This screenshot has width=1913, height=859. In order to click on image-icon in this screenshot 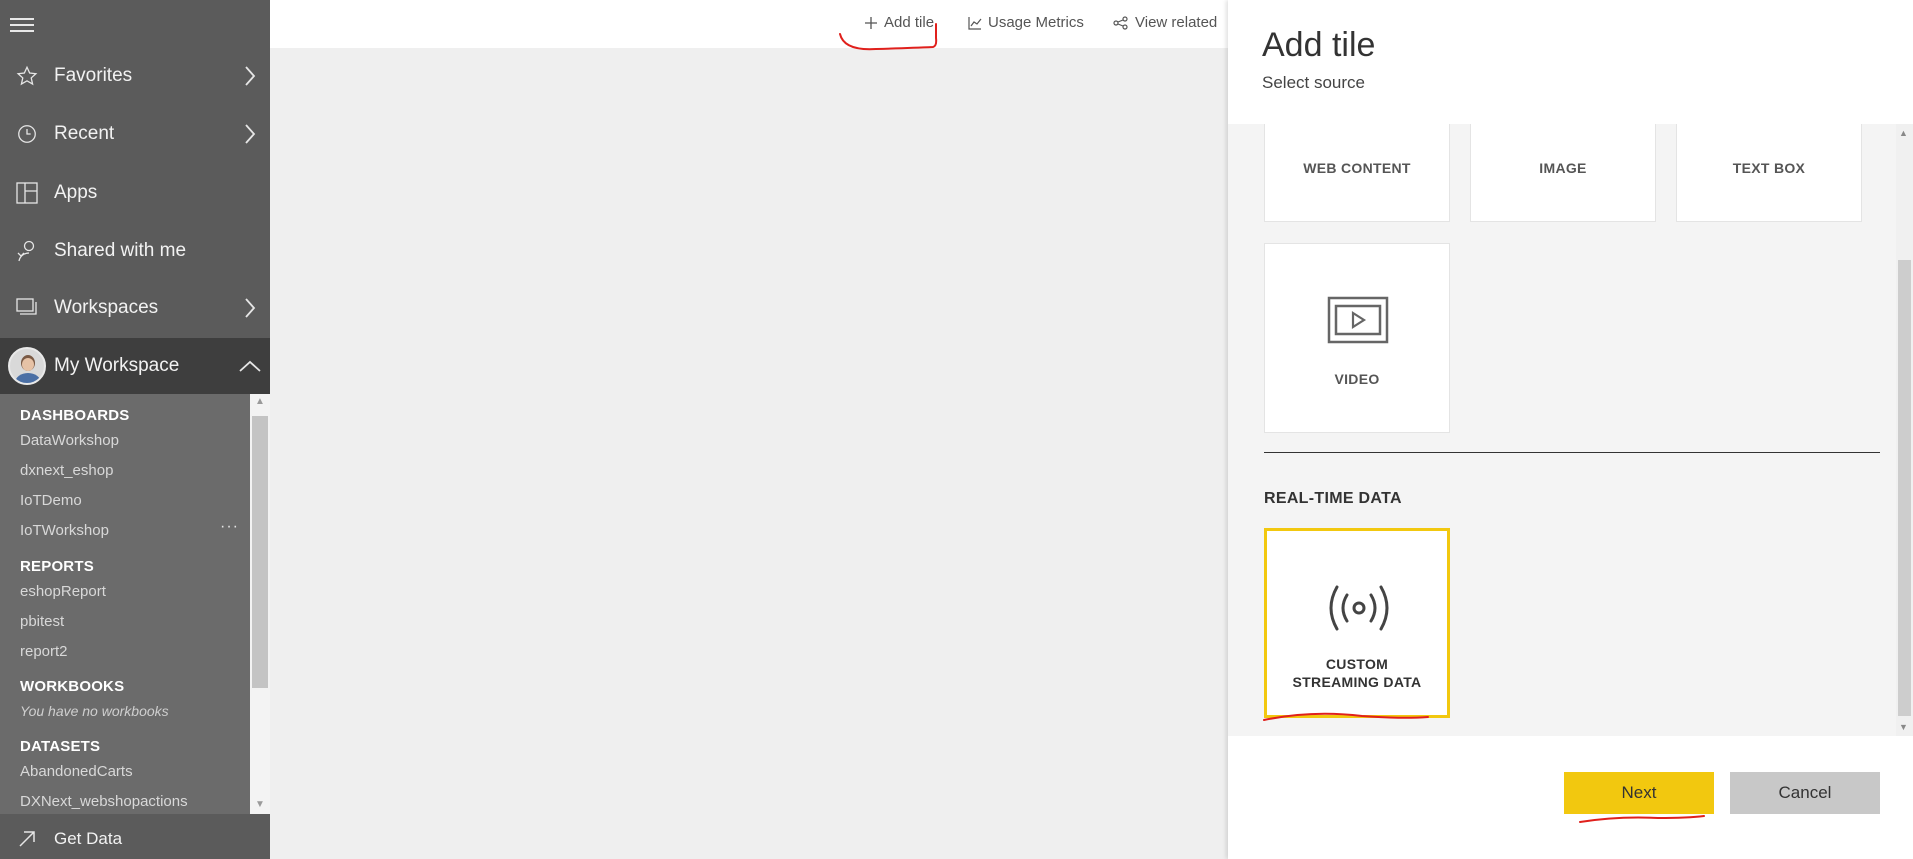, I will do `click(1564, 124)`.